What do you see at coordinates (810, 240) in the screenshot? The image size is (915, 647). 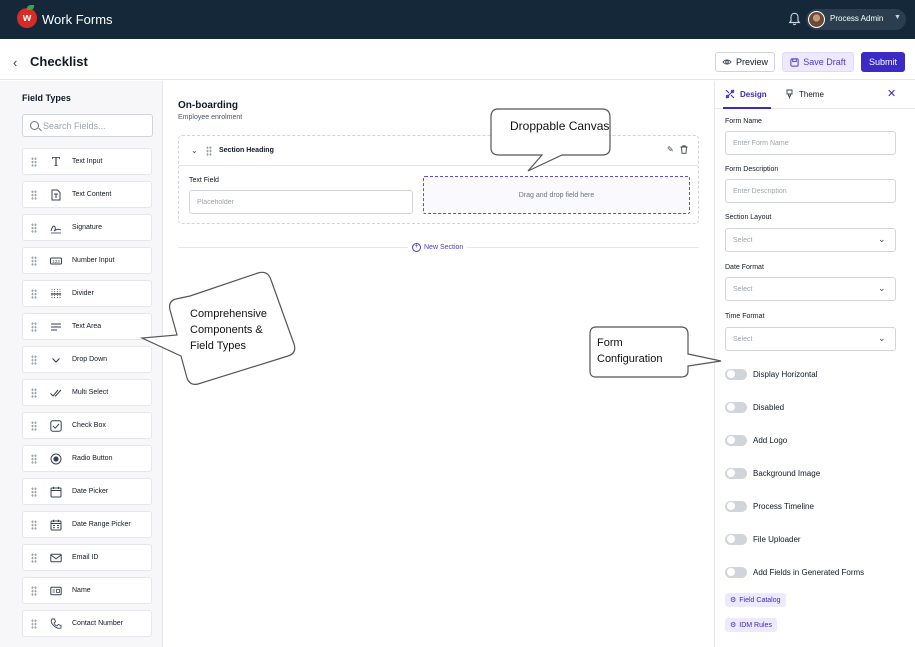 I see `section-layout-select: Select ⌄` at bounding box center [810, 240].